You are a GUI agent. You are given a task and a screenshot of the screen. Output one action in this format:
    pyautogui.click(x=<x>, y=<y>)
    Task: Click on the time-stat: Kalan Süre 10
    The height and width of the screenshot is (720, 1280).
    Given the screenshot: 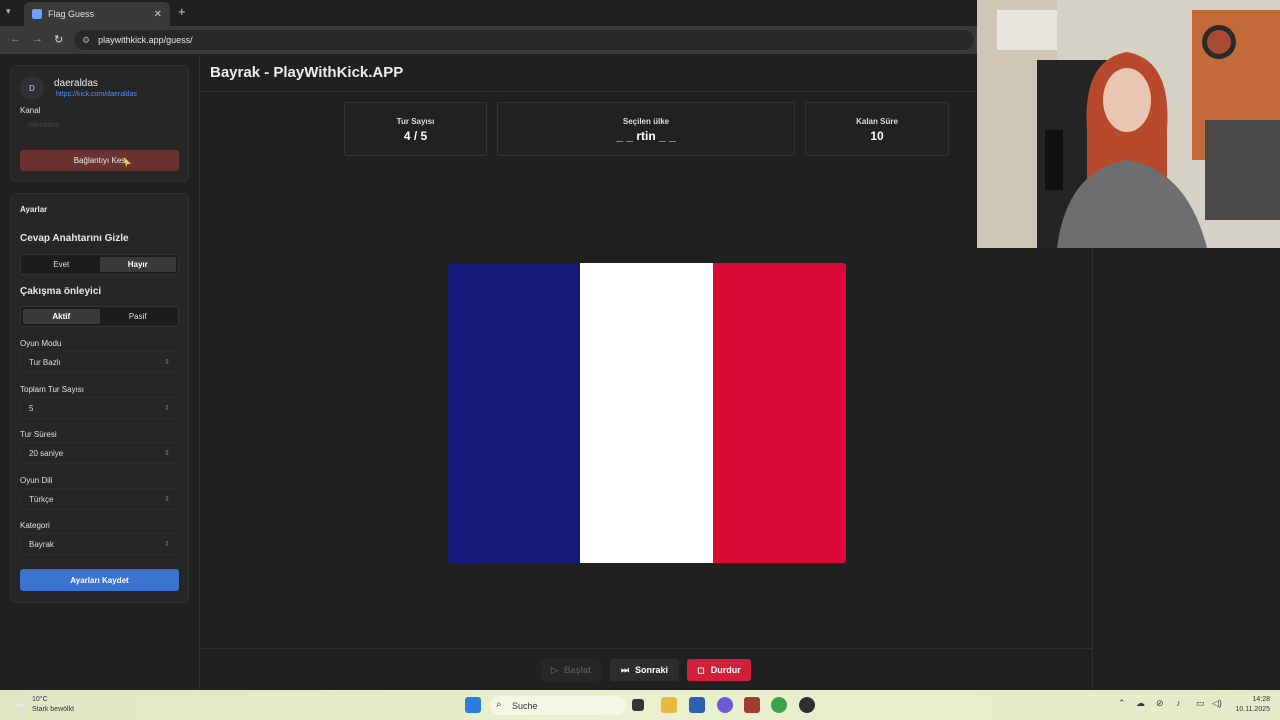 What is the action you would take?
    pyautogui.click(x=877, y=129)
    